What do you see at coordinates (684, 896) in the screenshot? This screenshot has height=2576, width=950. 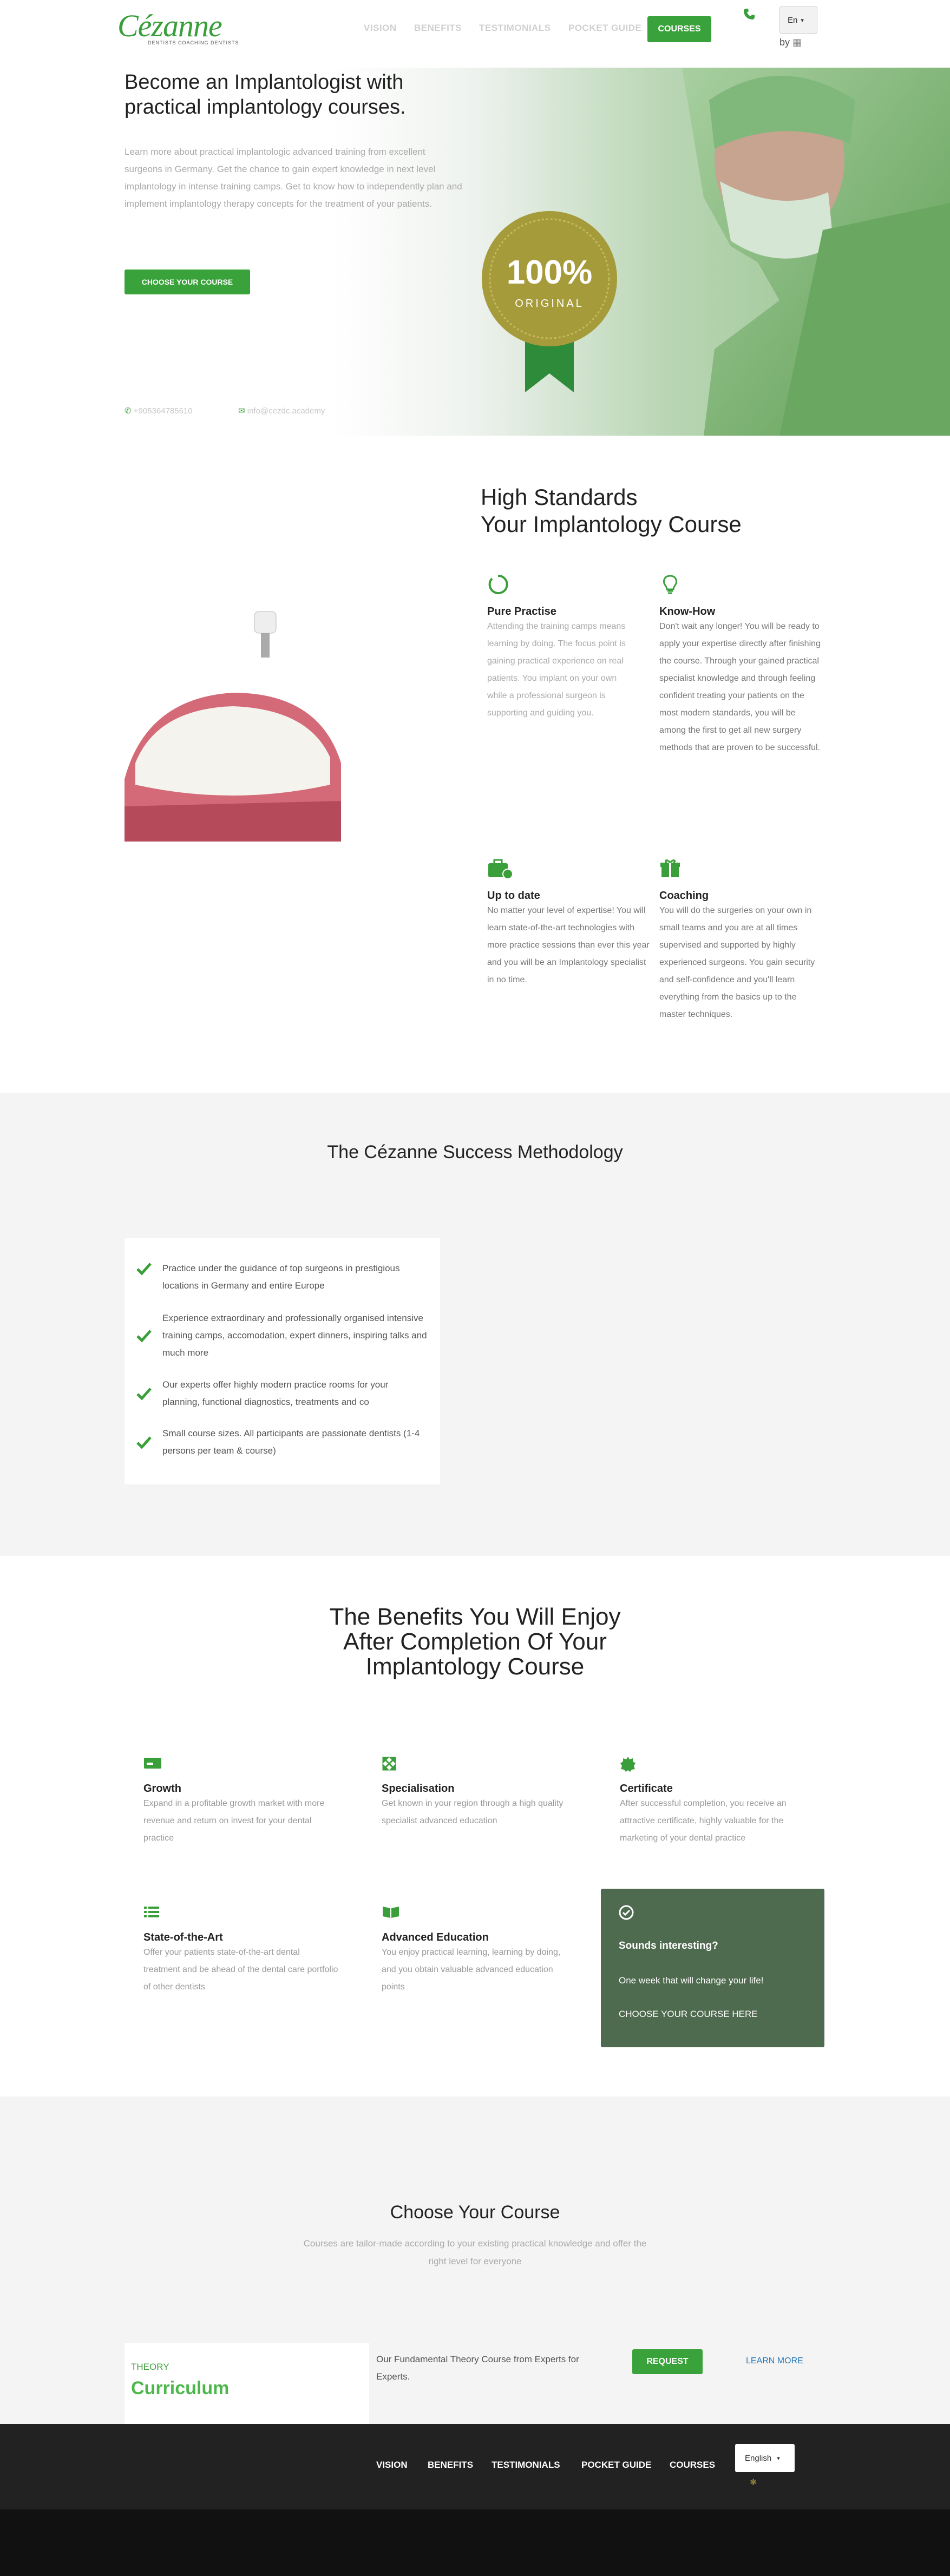 I see `feature-title: Coaching` at bounding box center [684, 896].